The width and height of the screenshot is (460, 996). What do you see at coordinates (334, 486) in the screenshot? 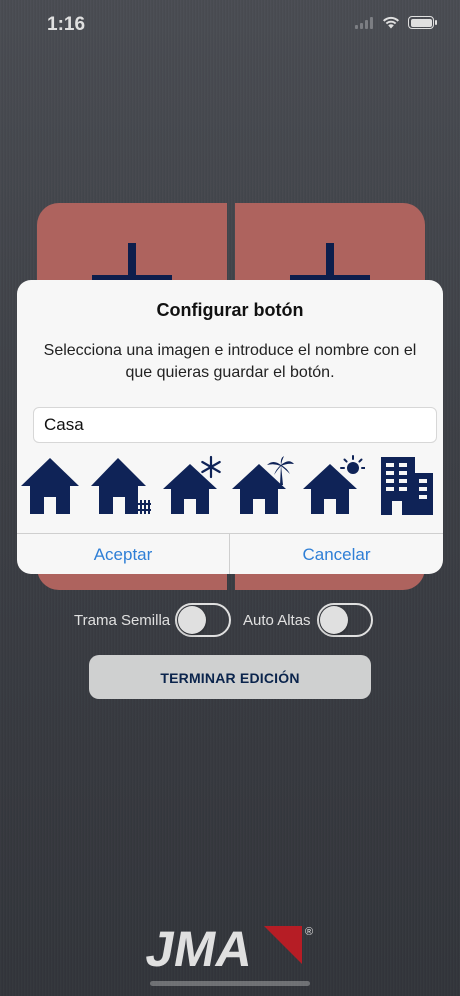
I see `house-sun-icon` at bounding box center [334, 486].